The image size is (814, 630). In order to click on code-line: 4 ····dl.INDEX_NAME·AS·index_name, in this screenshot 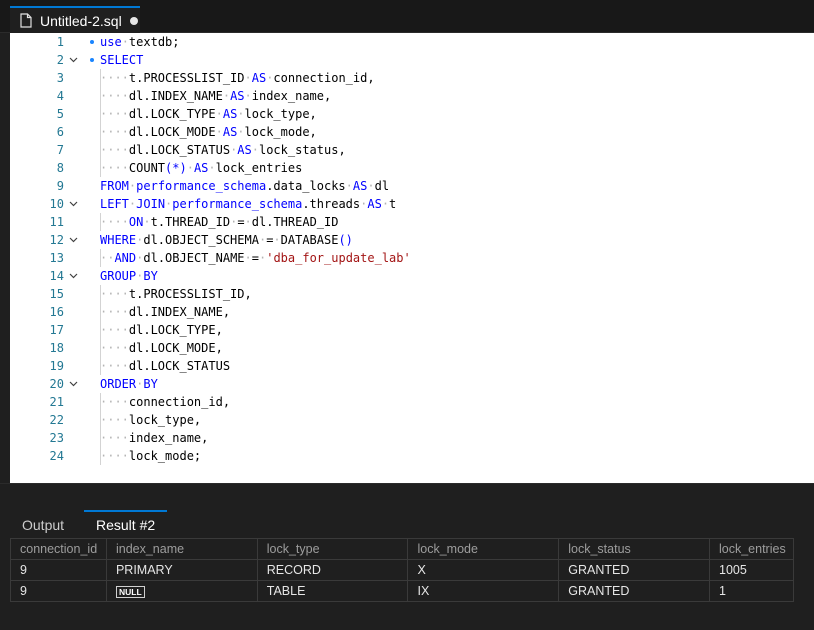, I will do `click(412, 96)`.